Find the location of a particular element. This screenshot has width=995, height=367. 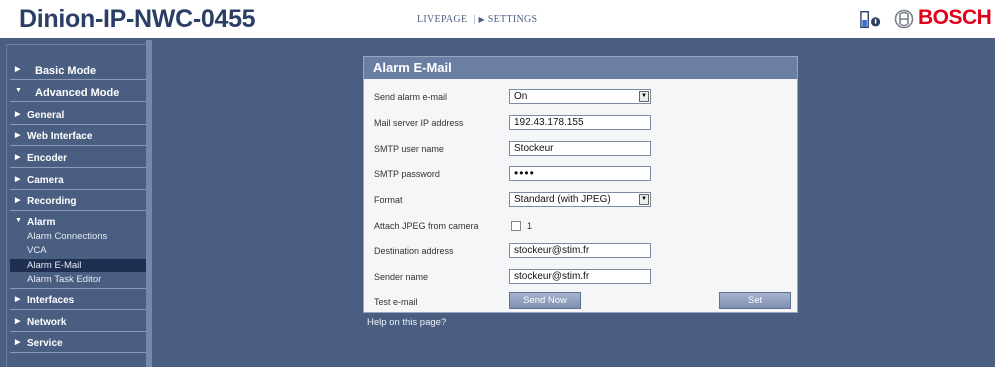

sidebar-item-label: Service is located at coordinates (45, 343).